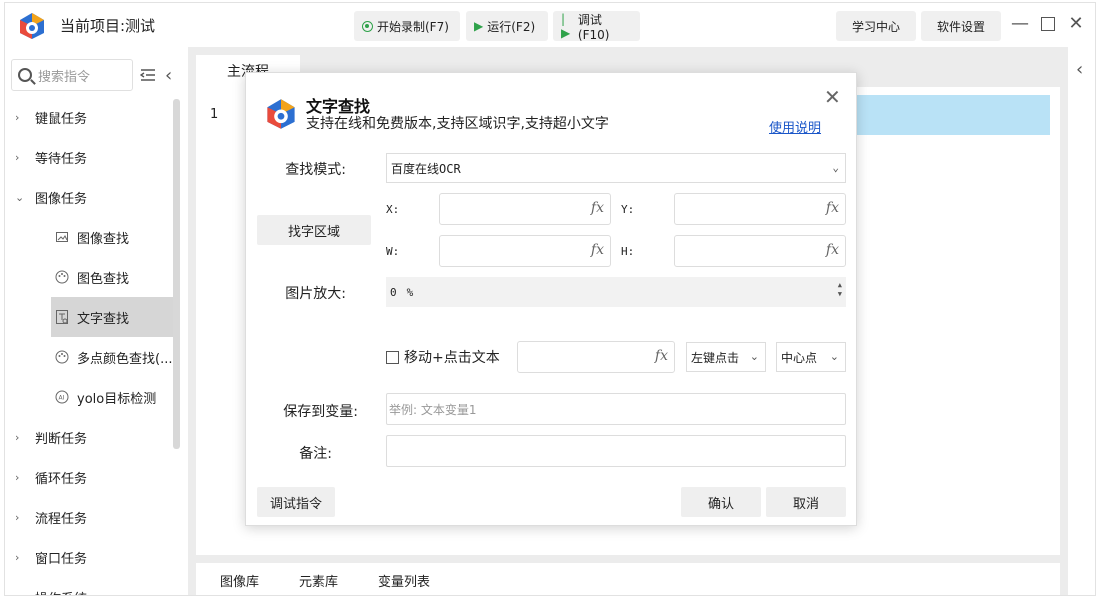 The height and width of the screenshot is (600, 1100). Describe the element at coordinates (961, 26) in the screenshot. I see `software-settings-button: 软件设置` at that location.